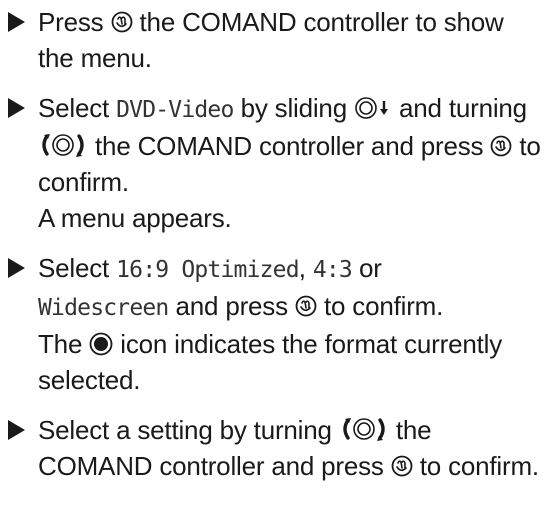 This screenshot has height=508, width=553. I want to click on step-2-mid1: by sliding, so click(294, 108).